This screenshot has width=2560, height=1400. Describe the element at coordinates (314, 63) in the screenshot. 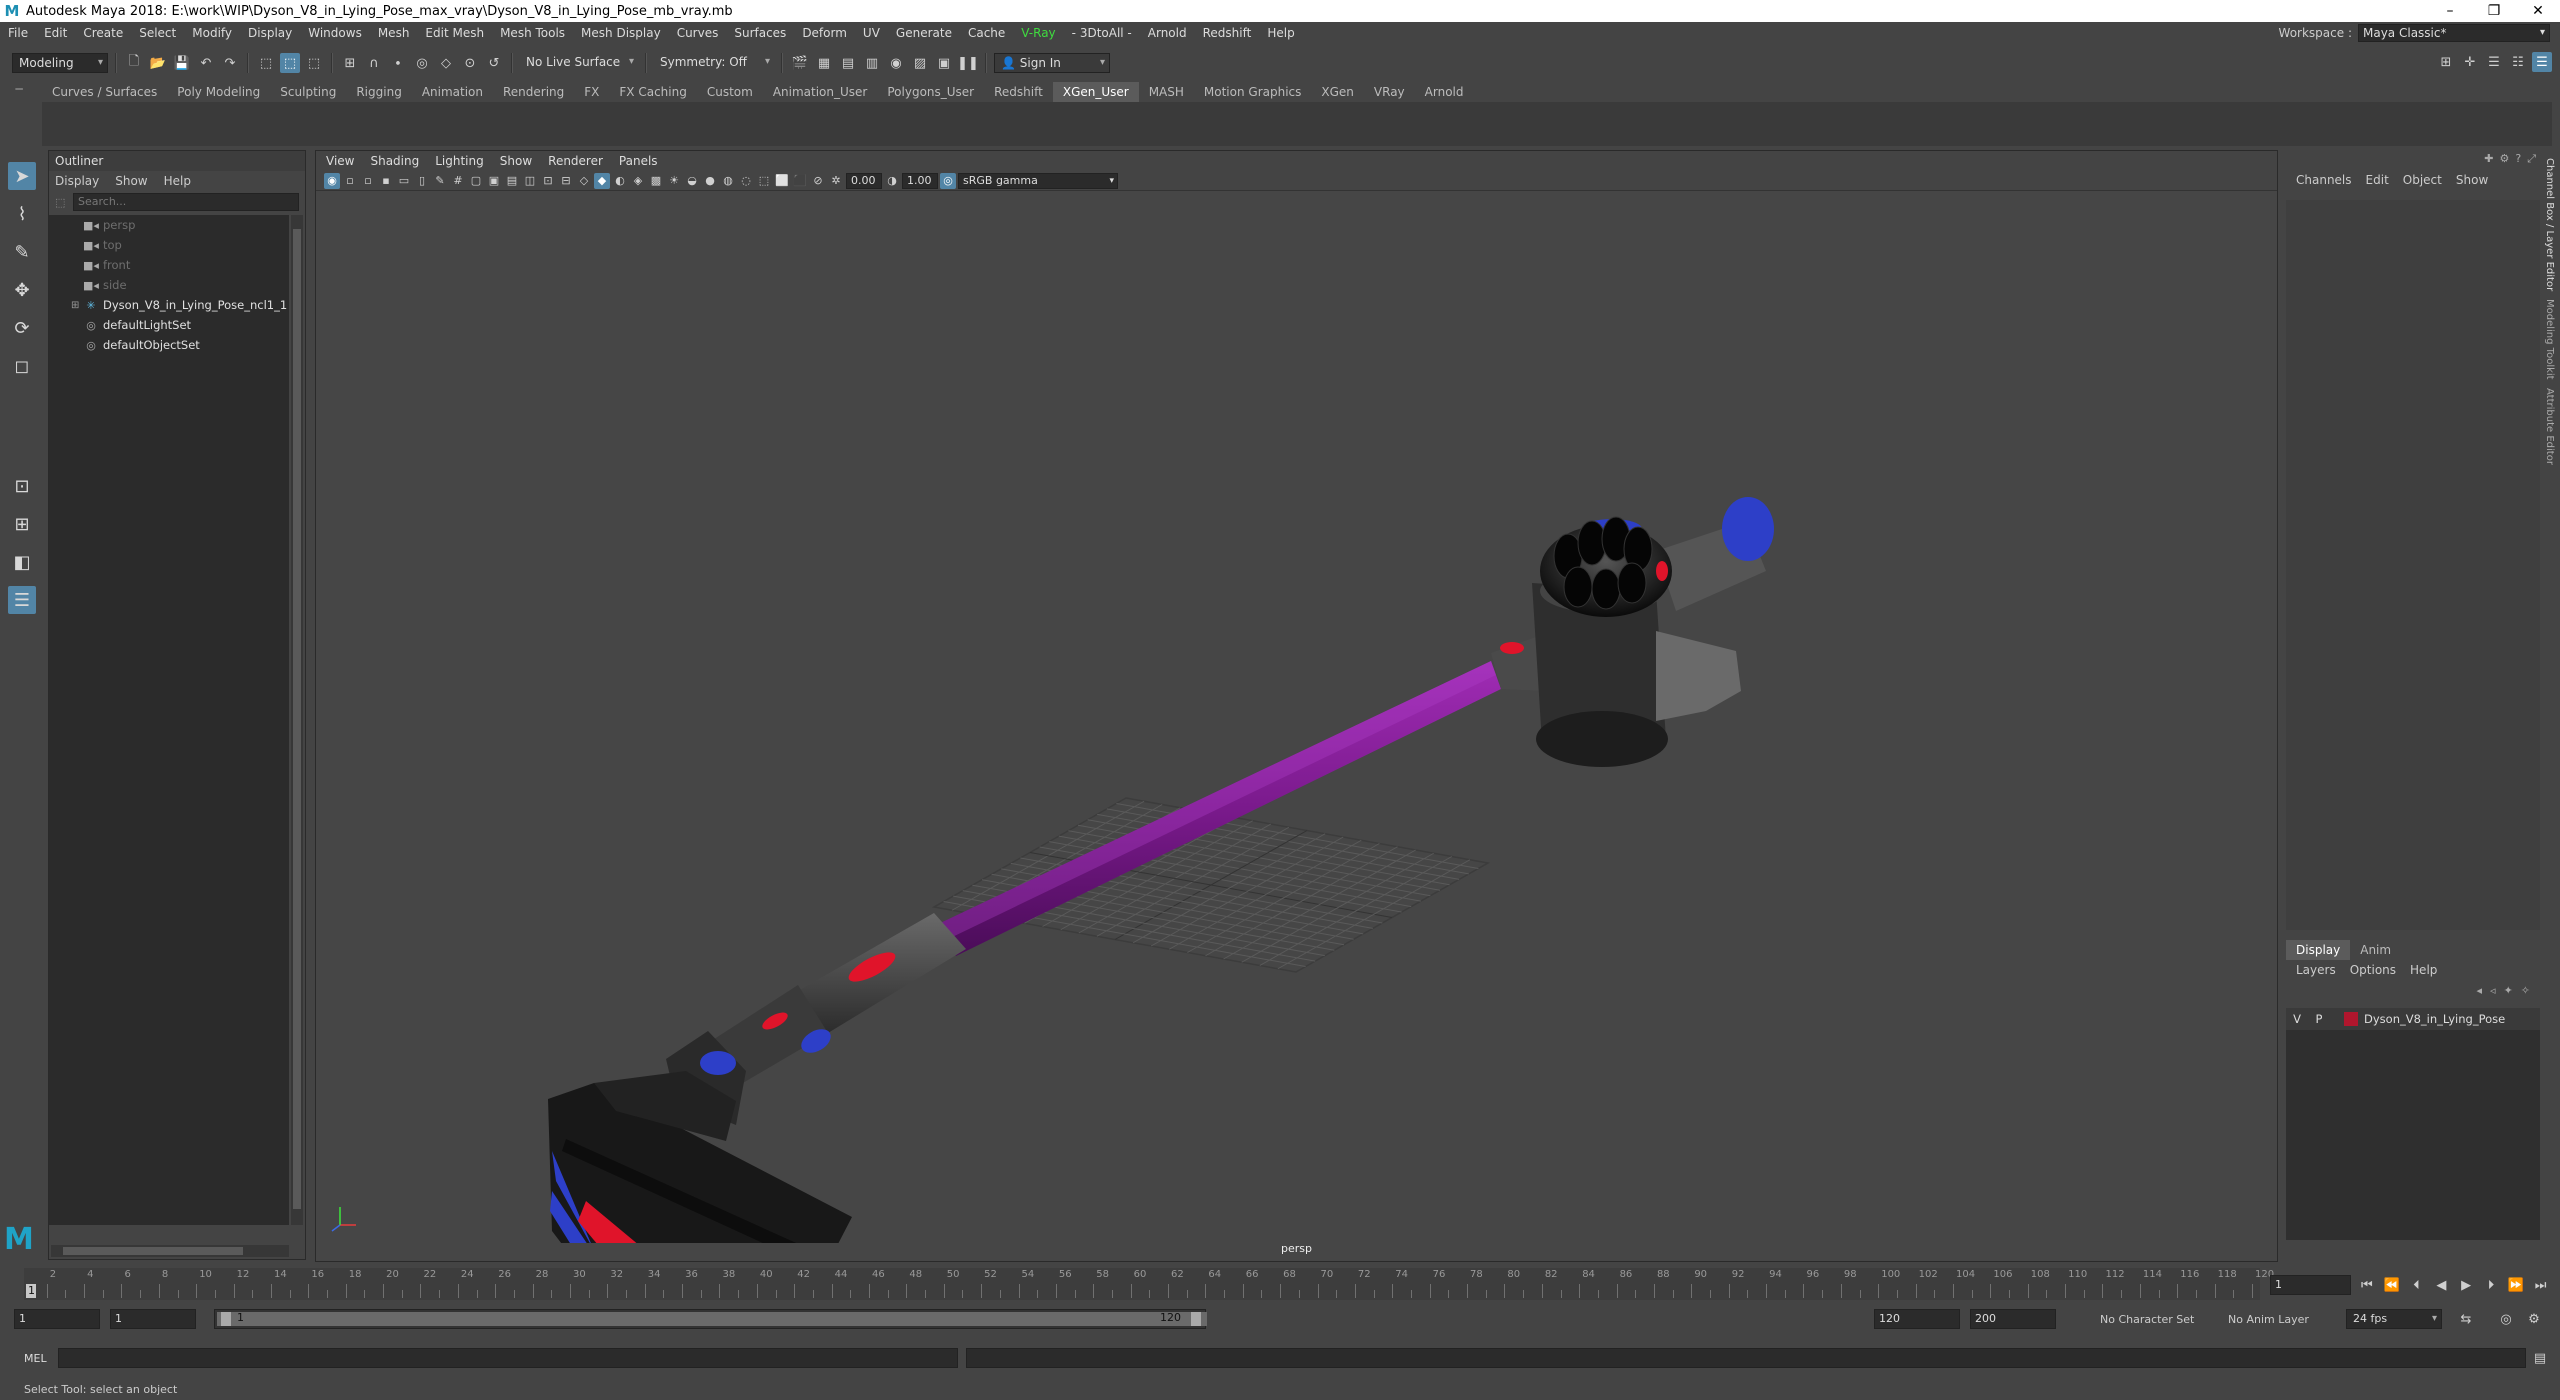

I see `select-component-icon: ⬚` at that location.